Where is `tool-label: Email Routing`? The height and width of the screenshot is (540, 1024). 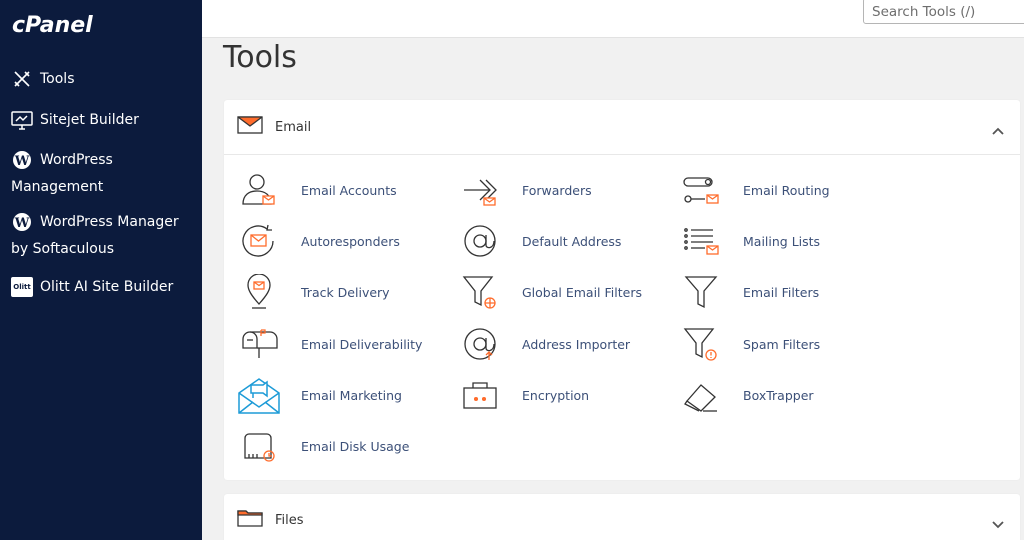 tool-label: Email Routing is located at coordinates (786, 190).